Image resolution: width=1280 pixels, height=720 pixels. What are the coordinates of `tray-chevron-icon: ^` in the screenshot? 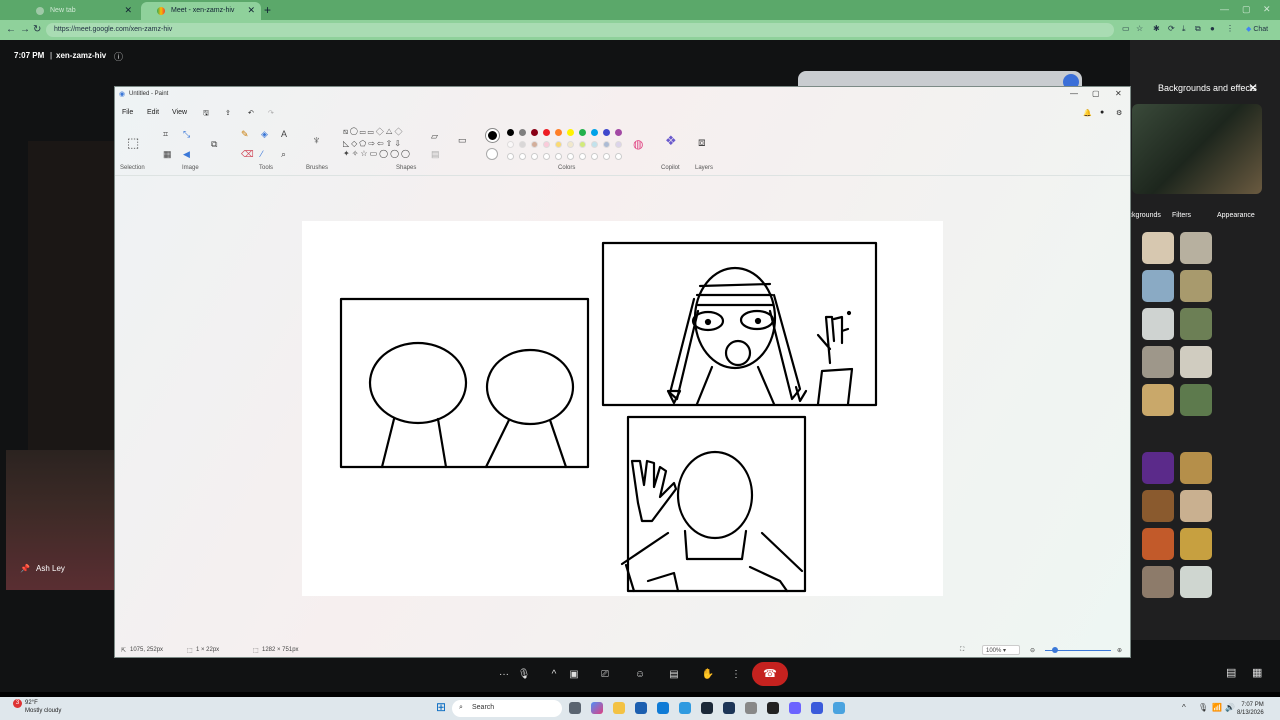 It's located at (1184, 707).